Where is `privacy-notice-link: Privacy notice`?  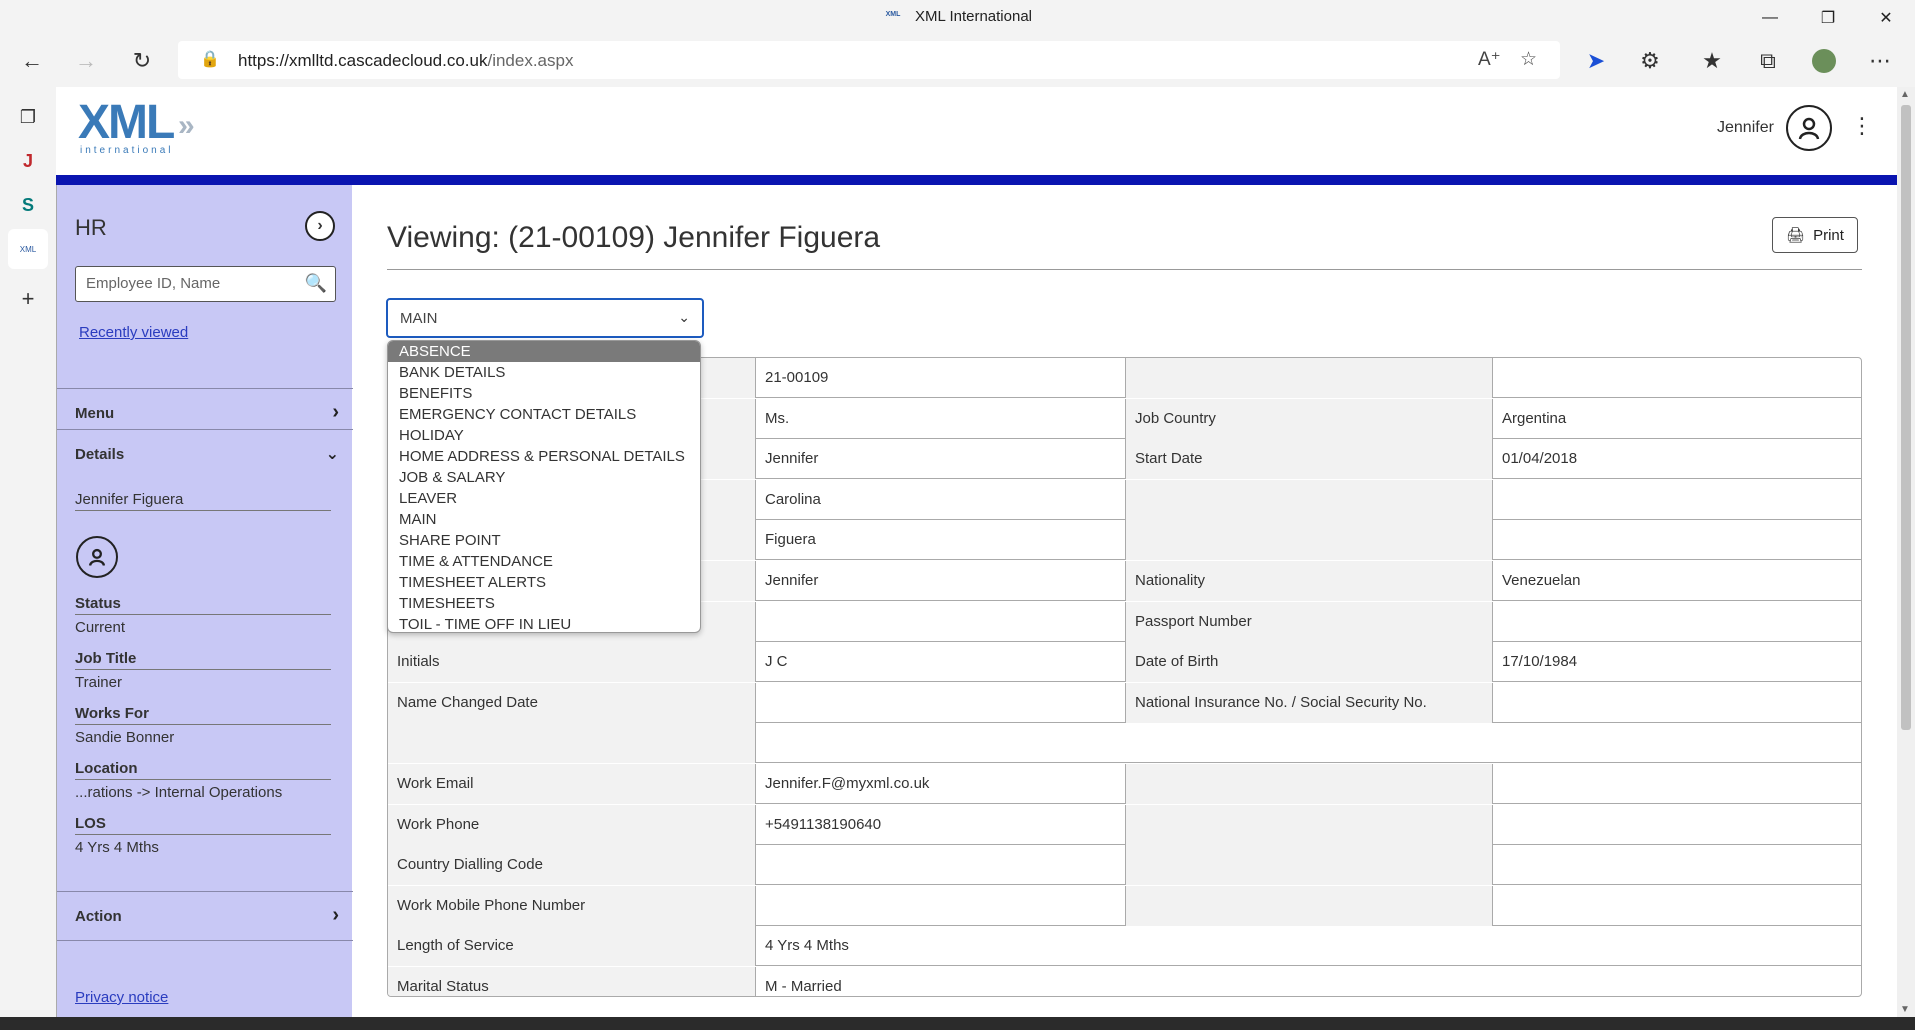 privacy-notice-link: Privacy notice is located at coordinates (121, 997).